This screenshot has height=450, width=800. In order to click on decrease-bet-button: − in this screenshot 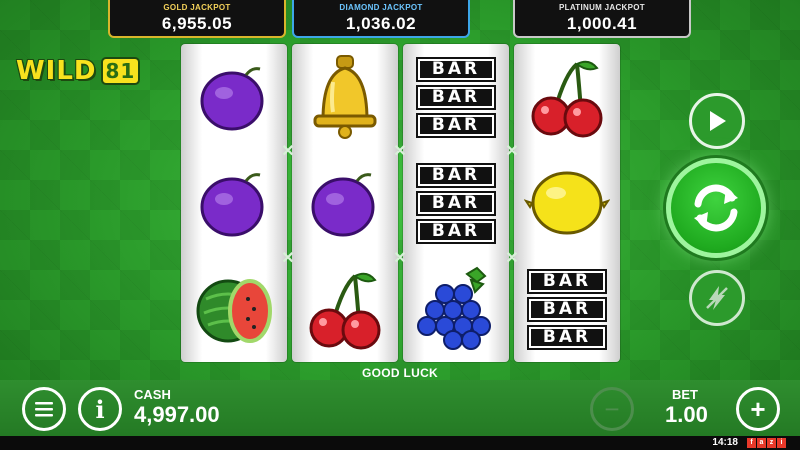, I will do `click(612, 409)`.